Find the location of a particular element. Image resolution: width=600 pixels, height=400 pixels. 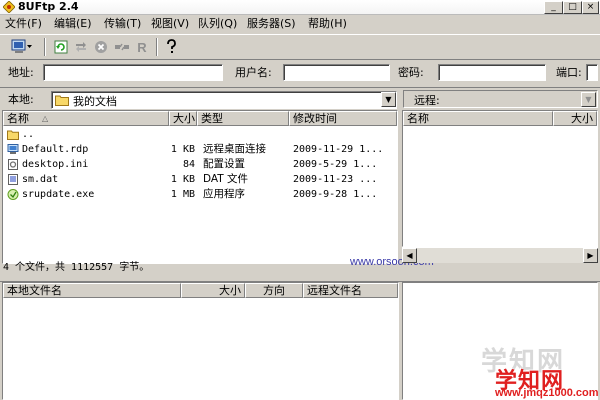

remote-col-size: 大小 is located at coordinates (575, 118).